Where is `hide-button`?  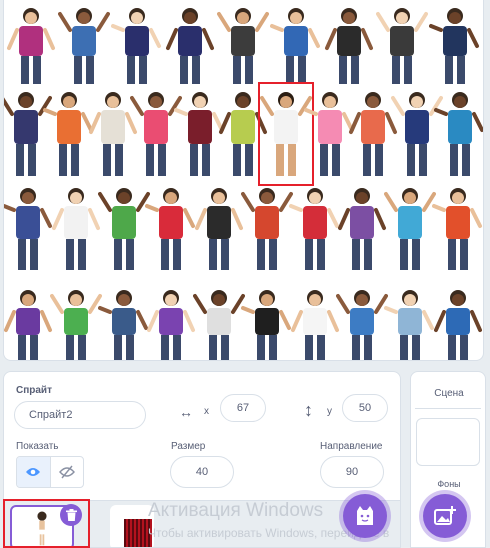 hide-button is located at coordinates (67, 472).